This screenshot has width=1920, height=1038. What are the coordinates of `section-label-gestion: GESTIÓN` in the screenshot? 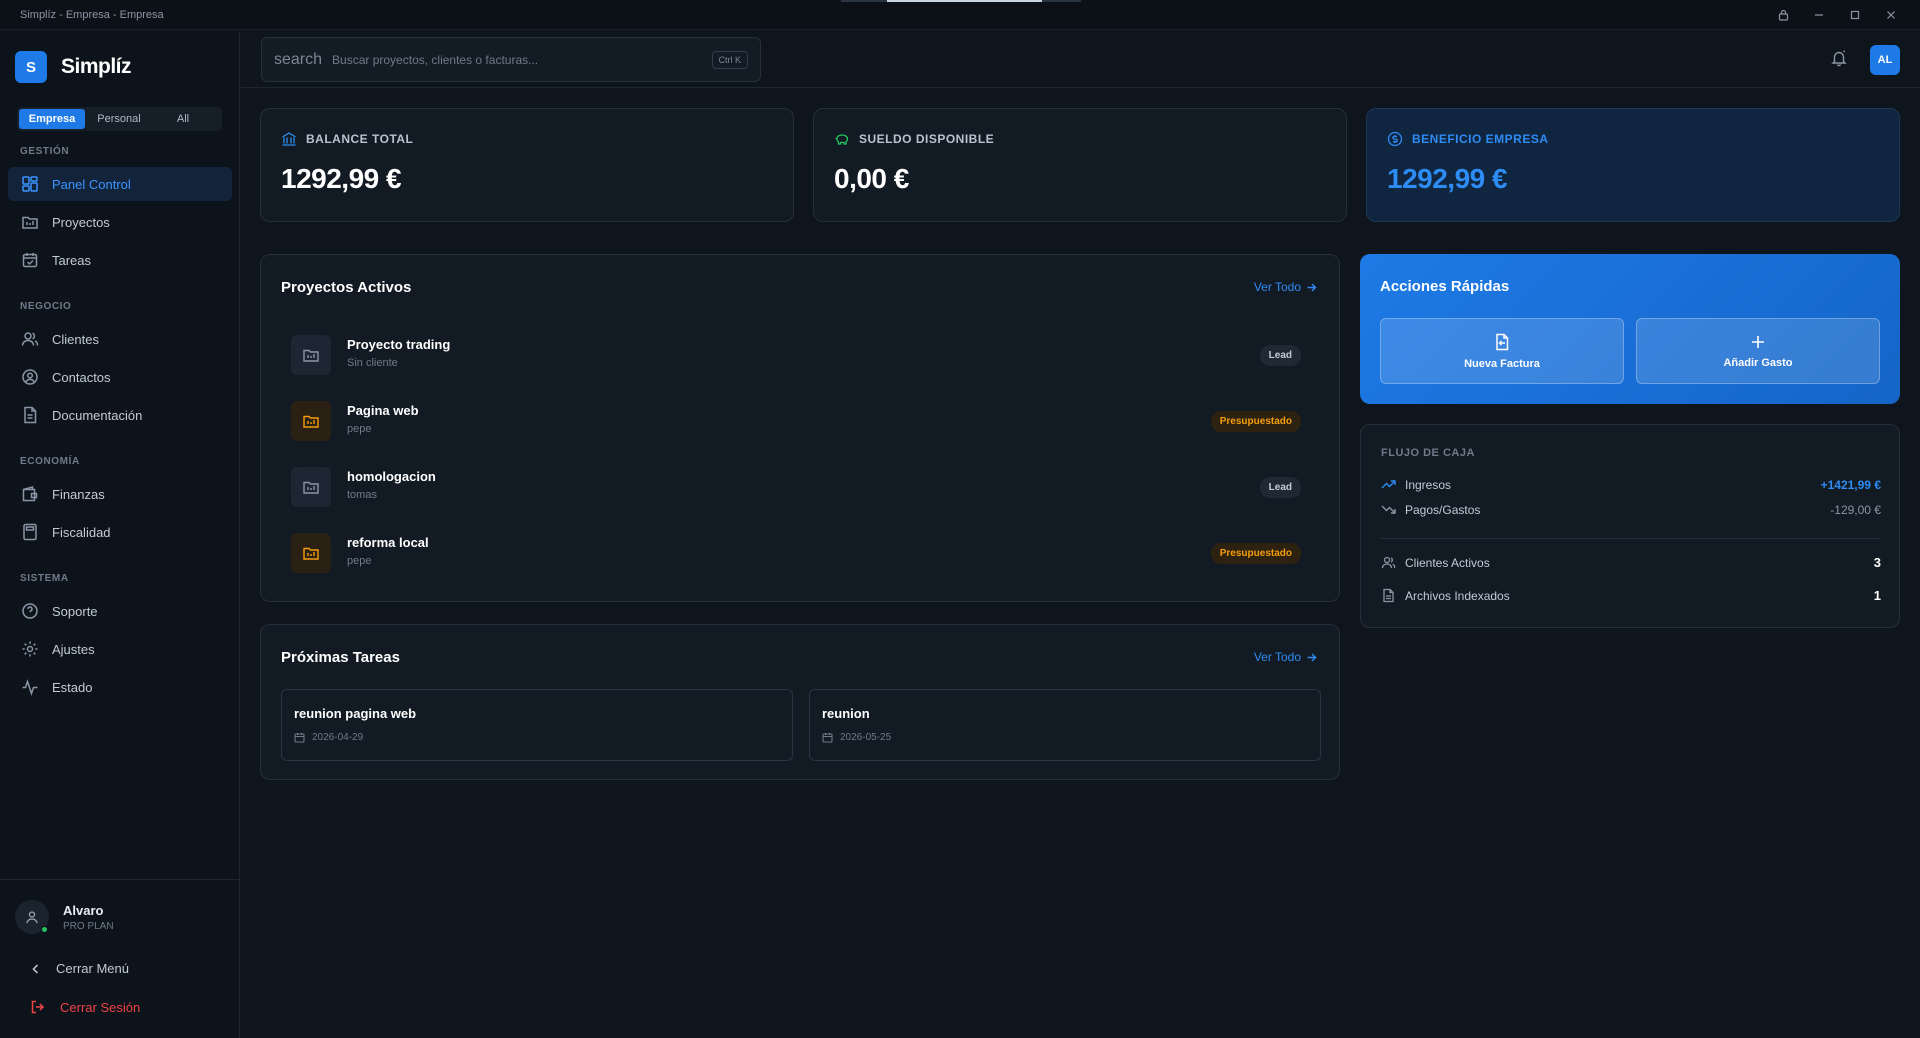 It's located at (45, 151).